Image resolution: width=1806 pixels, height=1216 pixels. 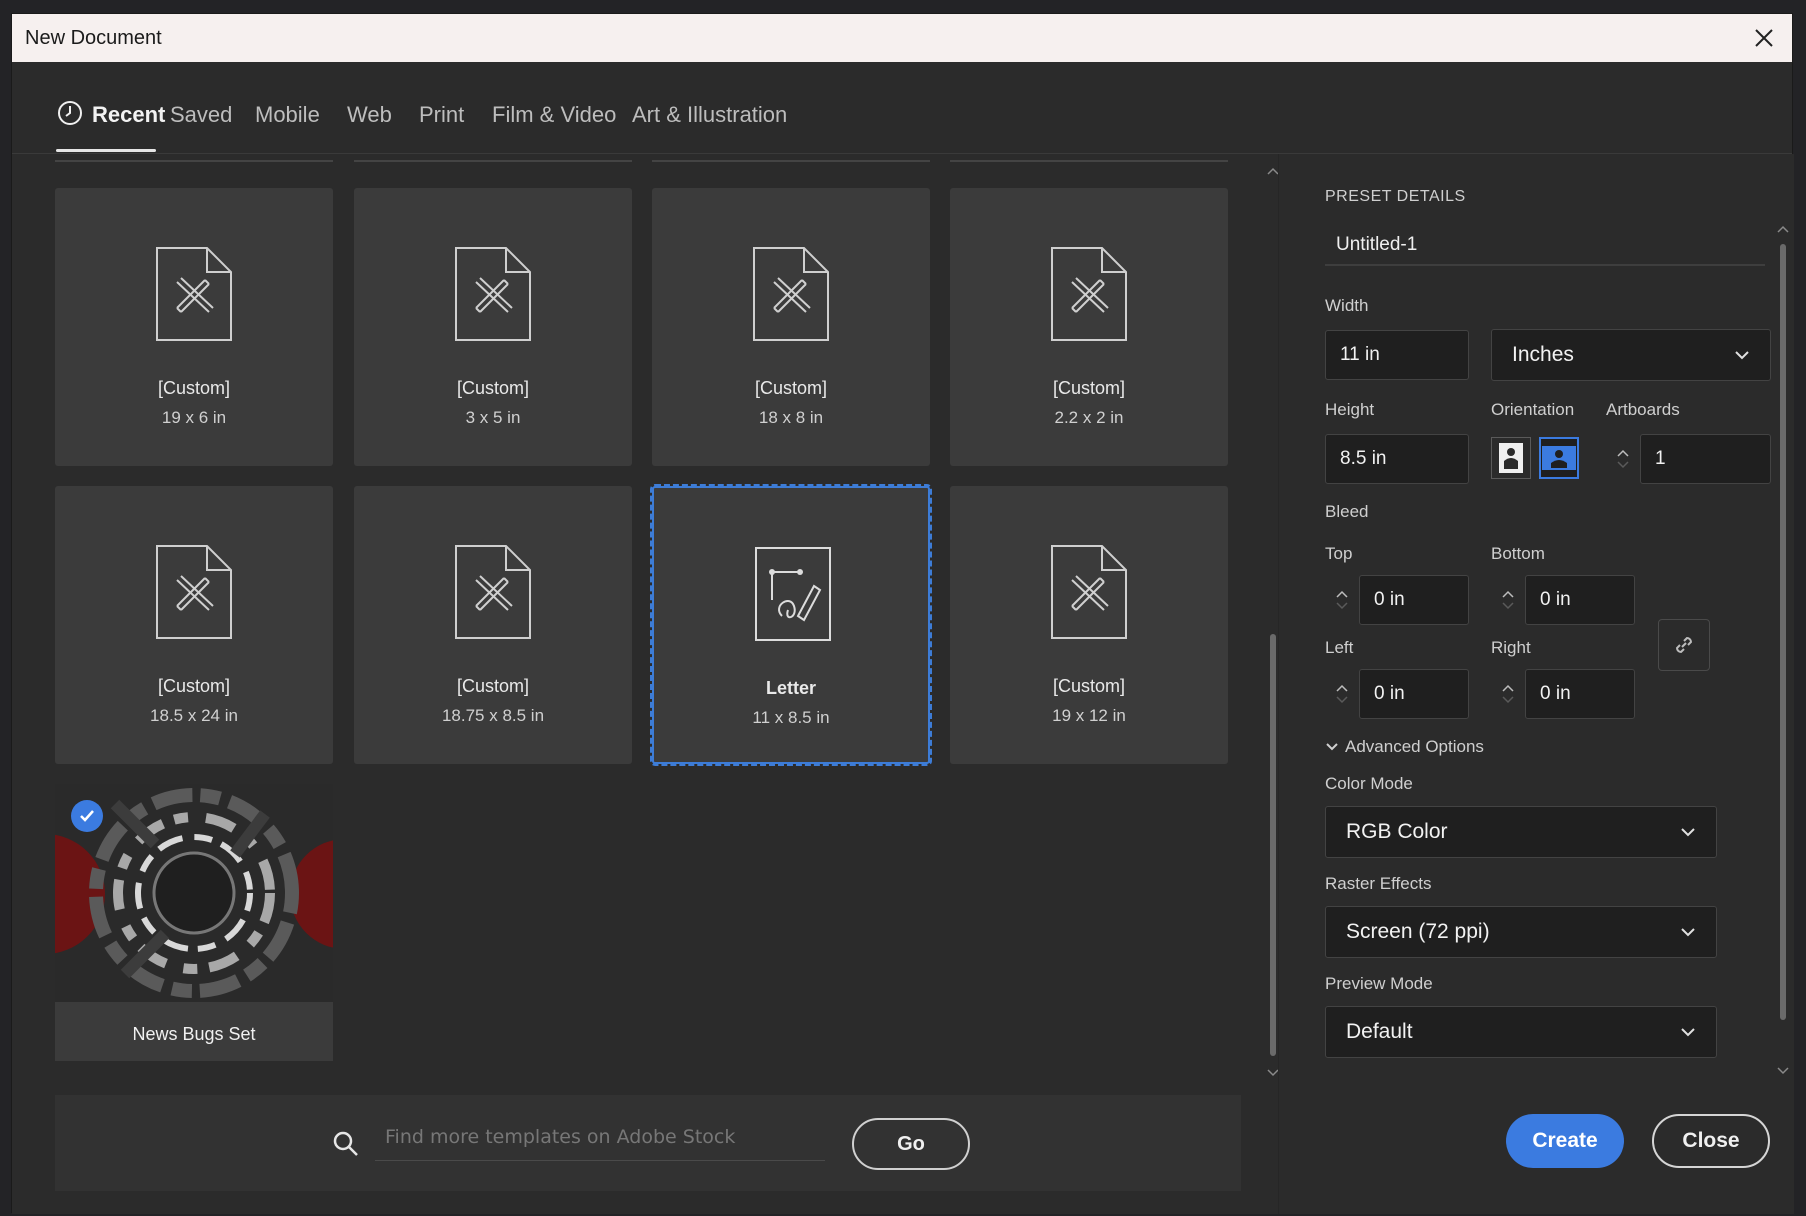 What do you see at coordinates (911, 1144) in the screenshot?
I see `go-button: Go` at bounding box center [911, 1144].